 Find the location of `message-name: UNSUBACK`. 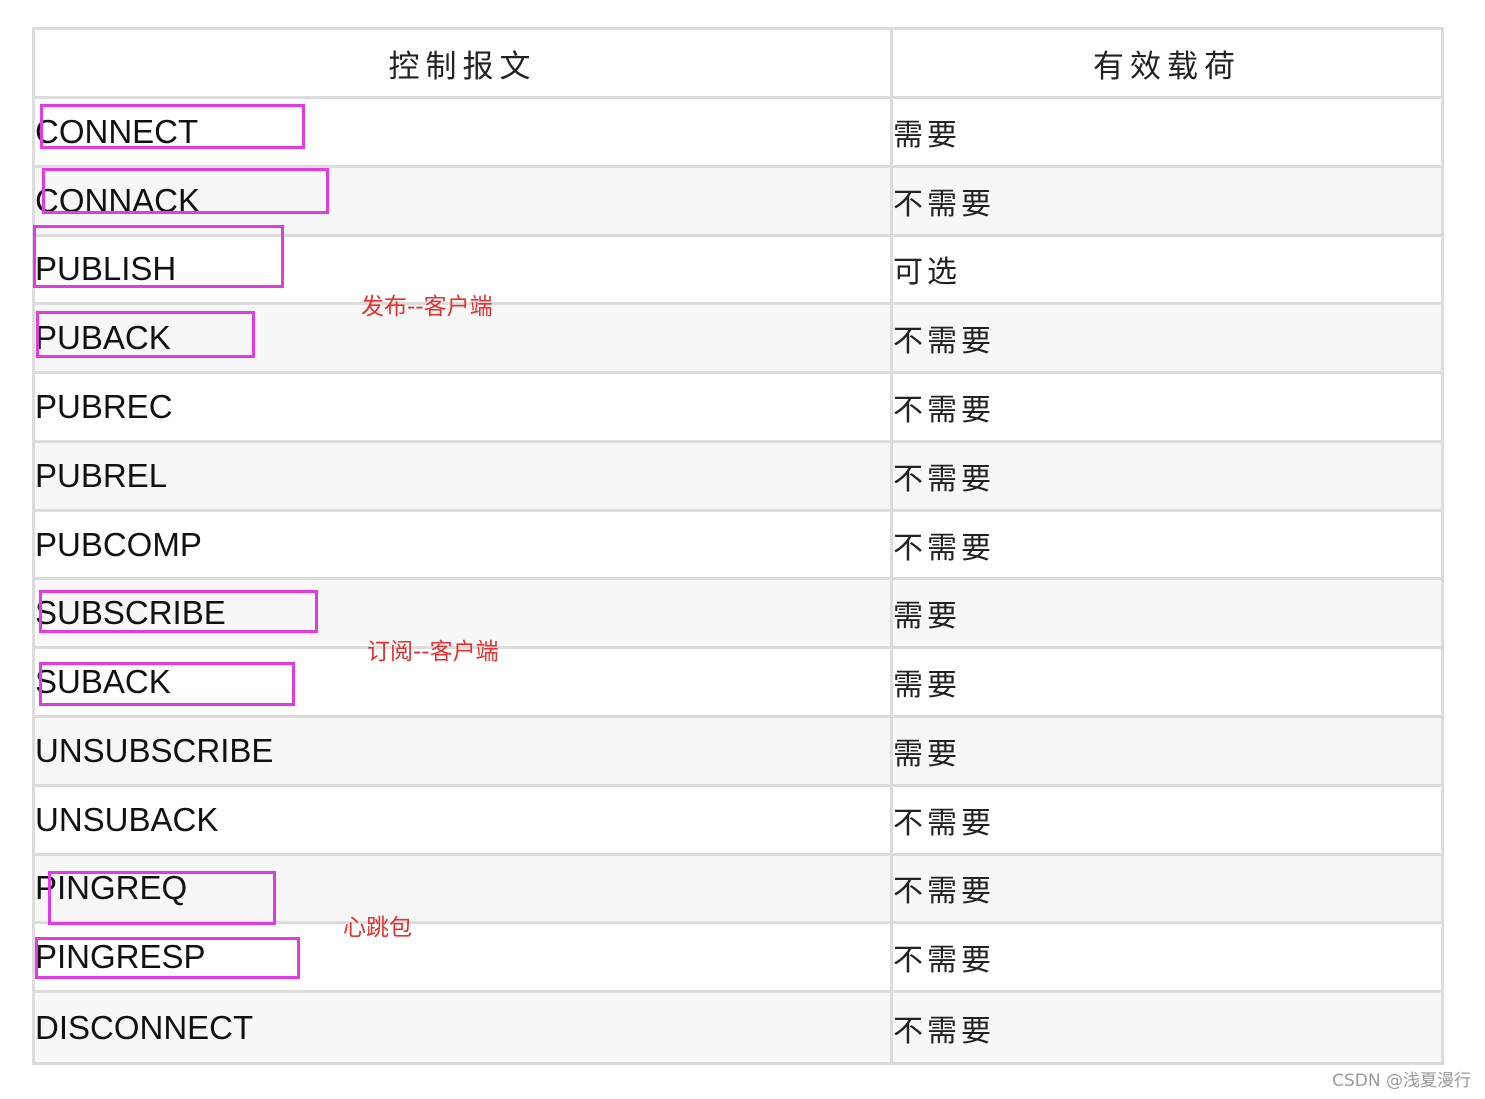

message-name: UNSUBACK is located at coordinates (464, 821).